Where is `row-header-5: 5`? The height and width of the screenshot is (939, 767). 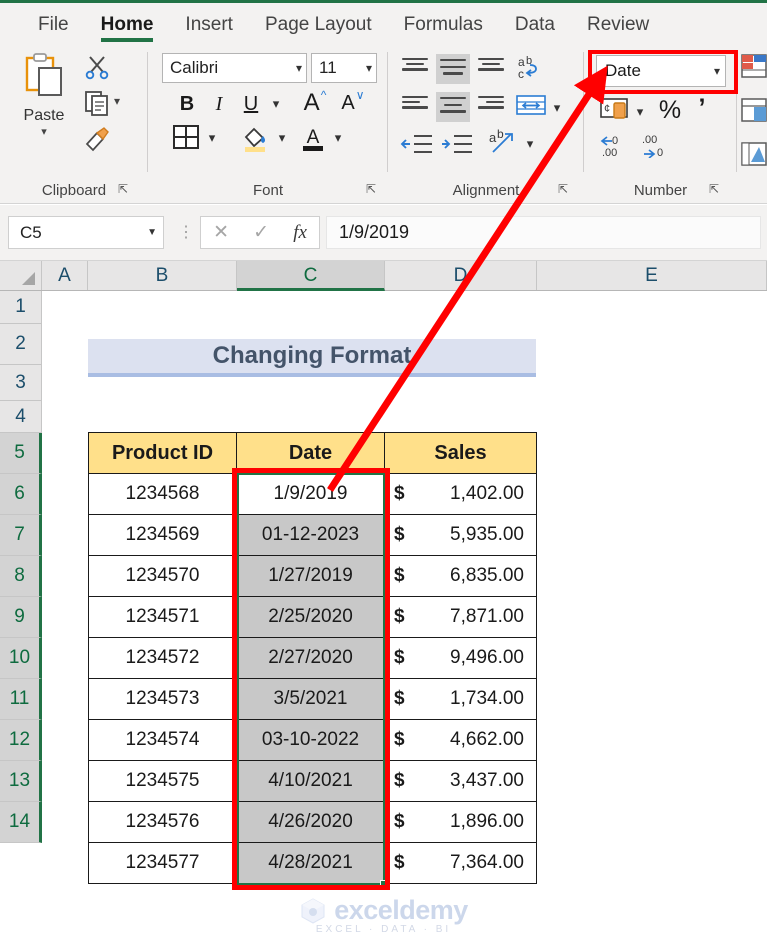 row-header-5: 5 is located at coordinates (21, 453).